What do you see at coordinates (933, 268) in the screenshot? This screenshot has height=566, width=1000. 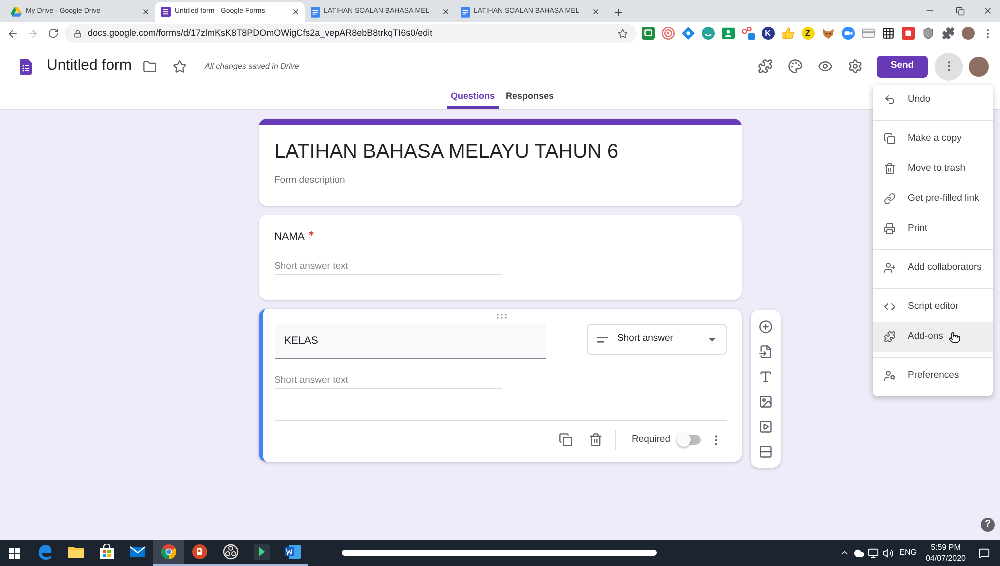 I see `menu-item: Add collaborators` at bounding box center [933, 268].